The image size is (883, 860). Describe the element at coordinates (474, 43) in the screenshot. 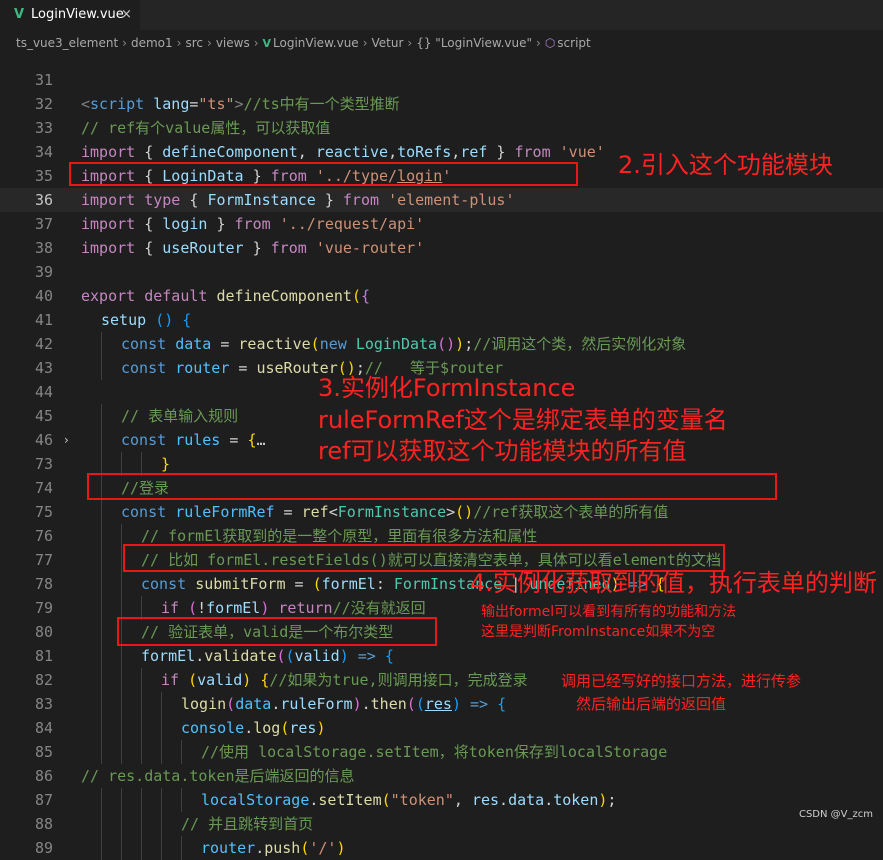

I see `breadcrumb-item-module: {} "LoginView.vue"` at that location.